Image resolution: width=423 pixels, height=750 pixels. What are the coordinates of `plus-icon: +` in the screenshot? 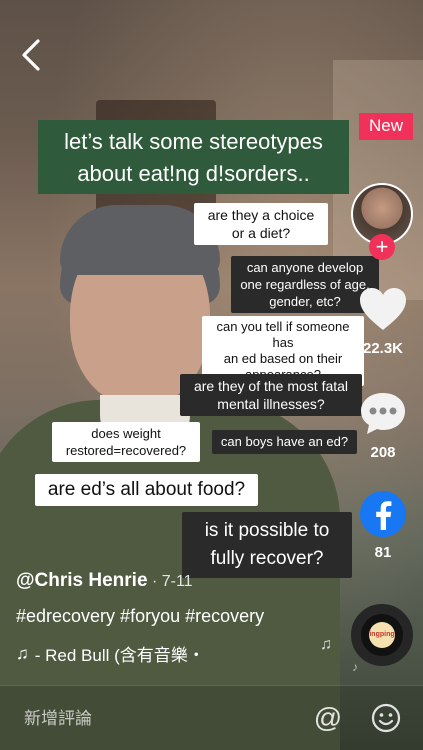 It's located at (382, 246).